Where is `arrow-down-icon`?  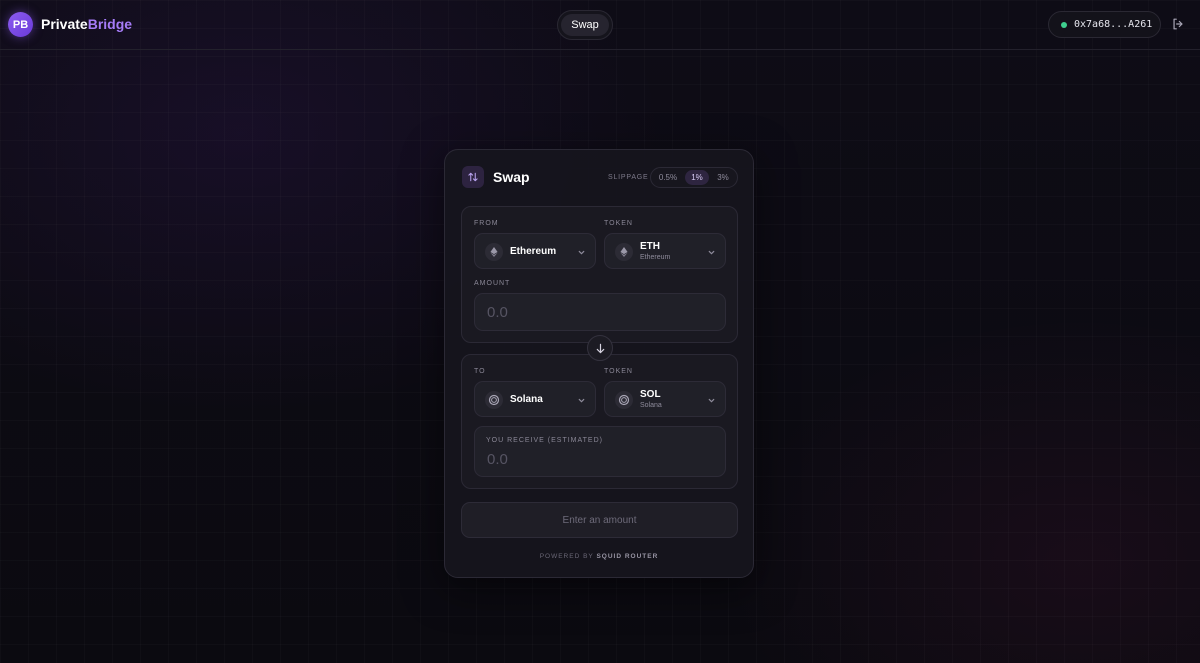
arrow-down-icon is located at coordinates (600, 348).